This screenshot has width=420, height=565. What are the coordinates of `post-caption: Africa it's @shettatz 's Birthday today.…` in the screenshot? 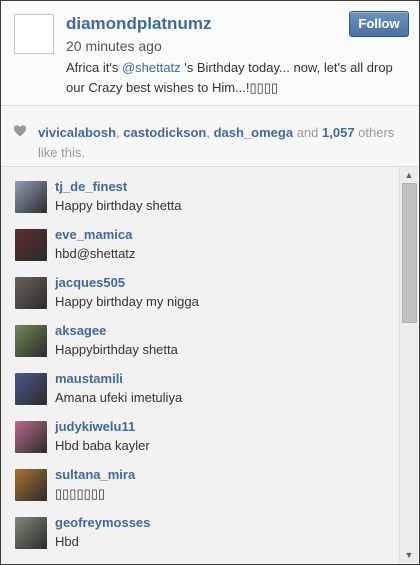 It's located at (233, 78).